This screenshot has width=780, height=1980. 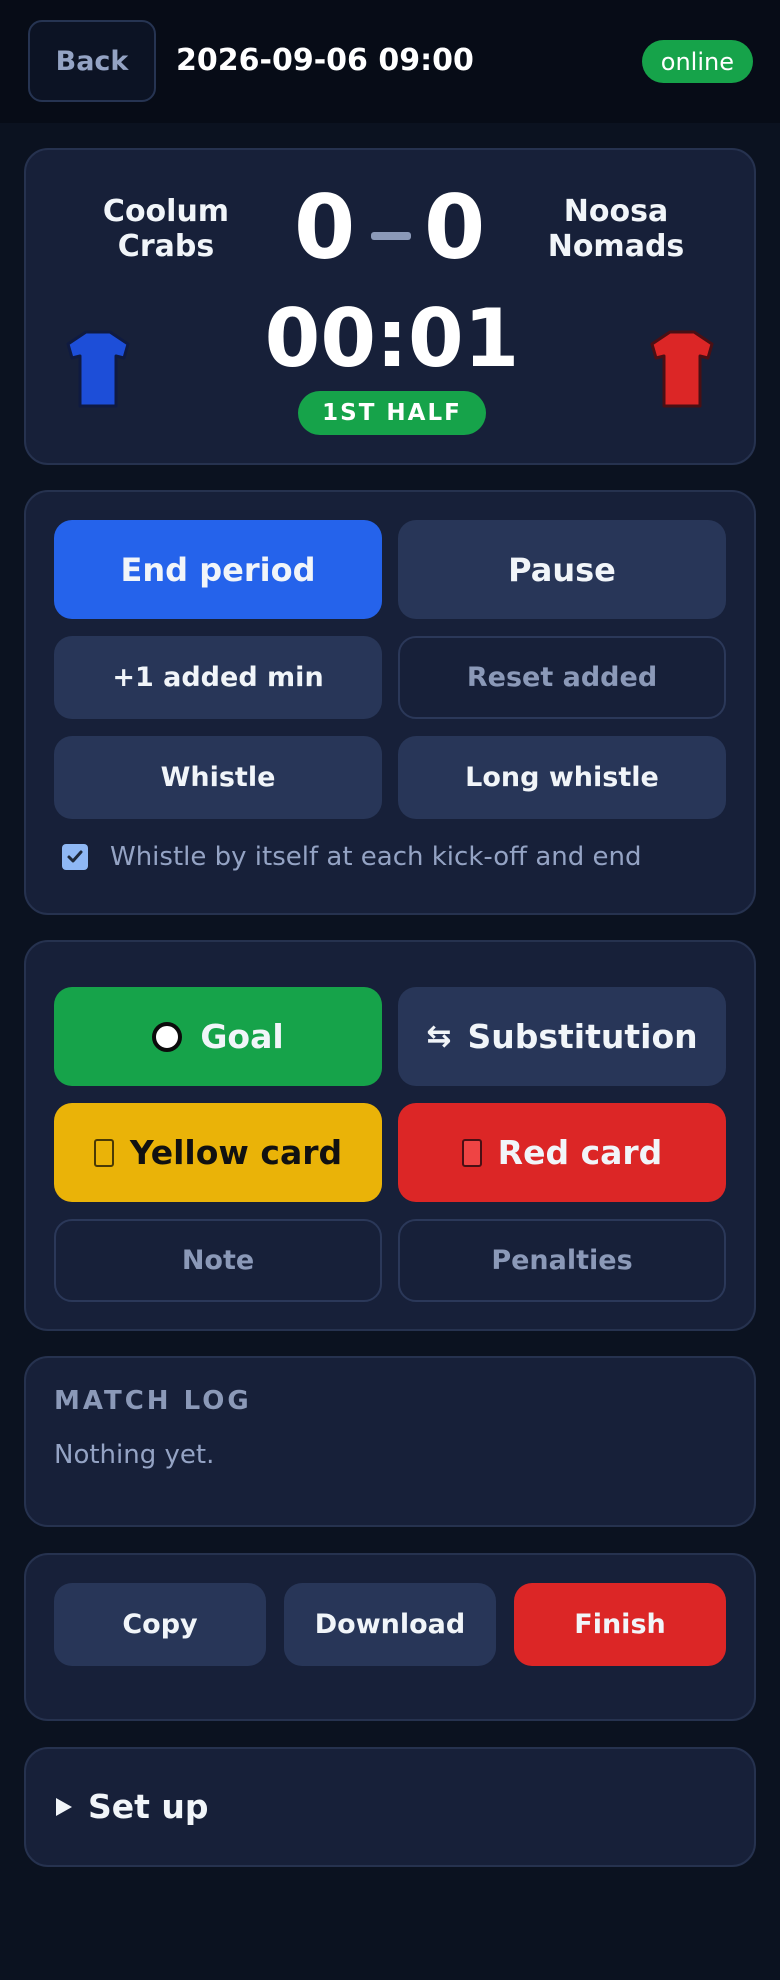 What do you see at coordinates (134, 1455) in the screenshot?
I see `match-log-empty-text: Nothing yet.` at bounding box center [134, 1455].